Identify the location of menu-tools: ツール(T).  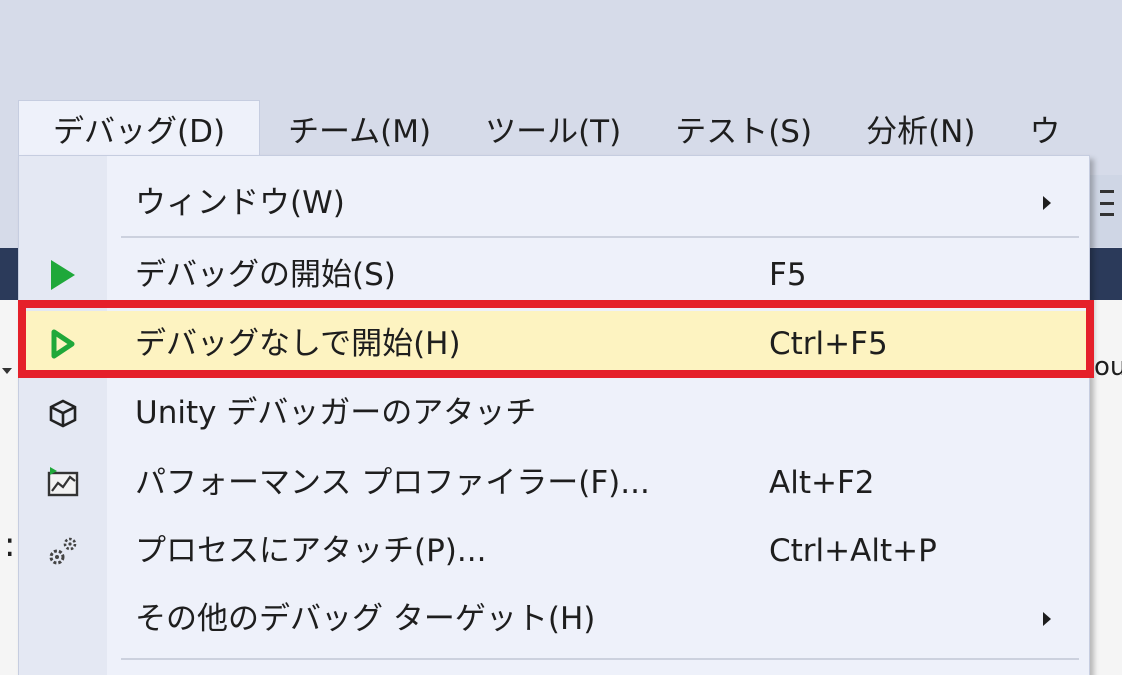
(552, 128).